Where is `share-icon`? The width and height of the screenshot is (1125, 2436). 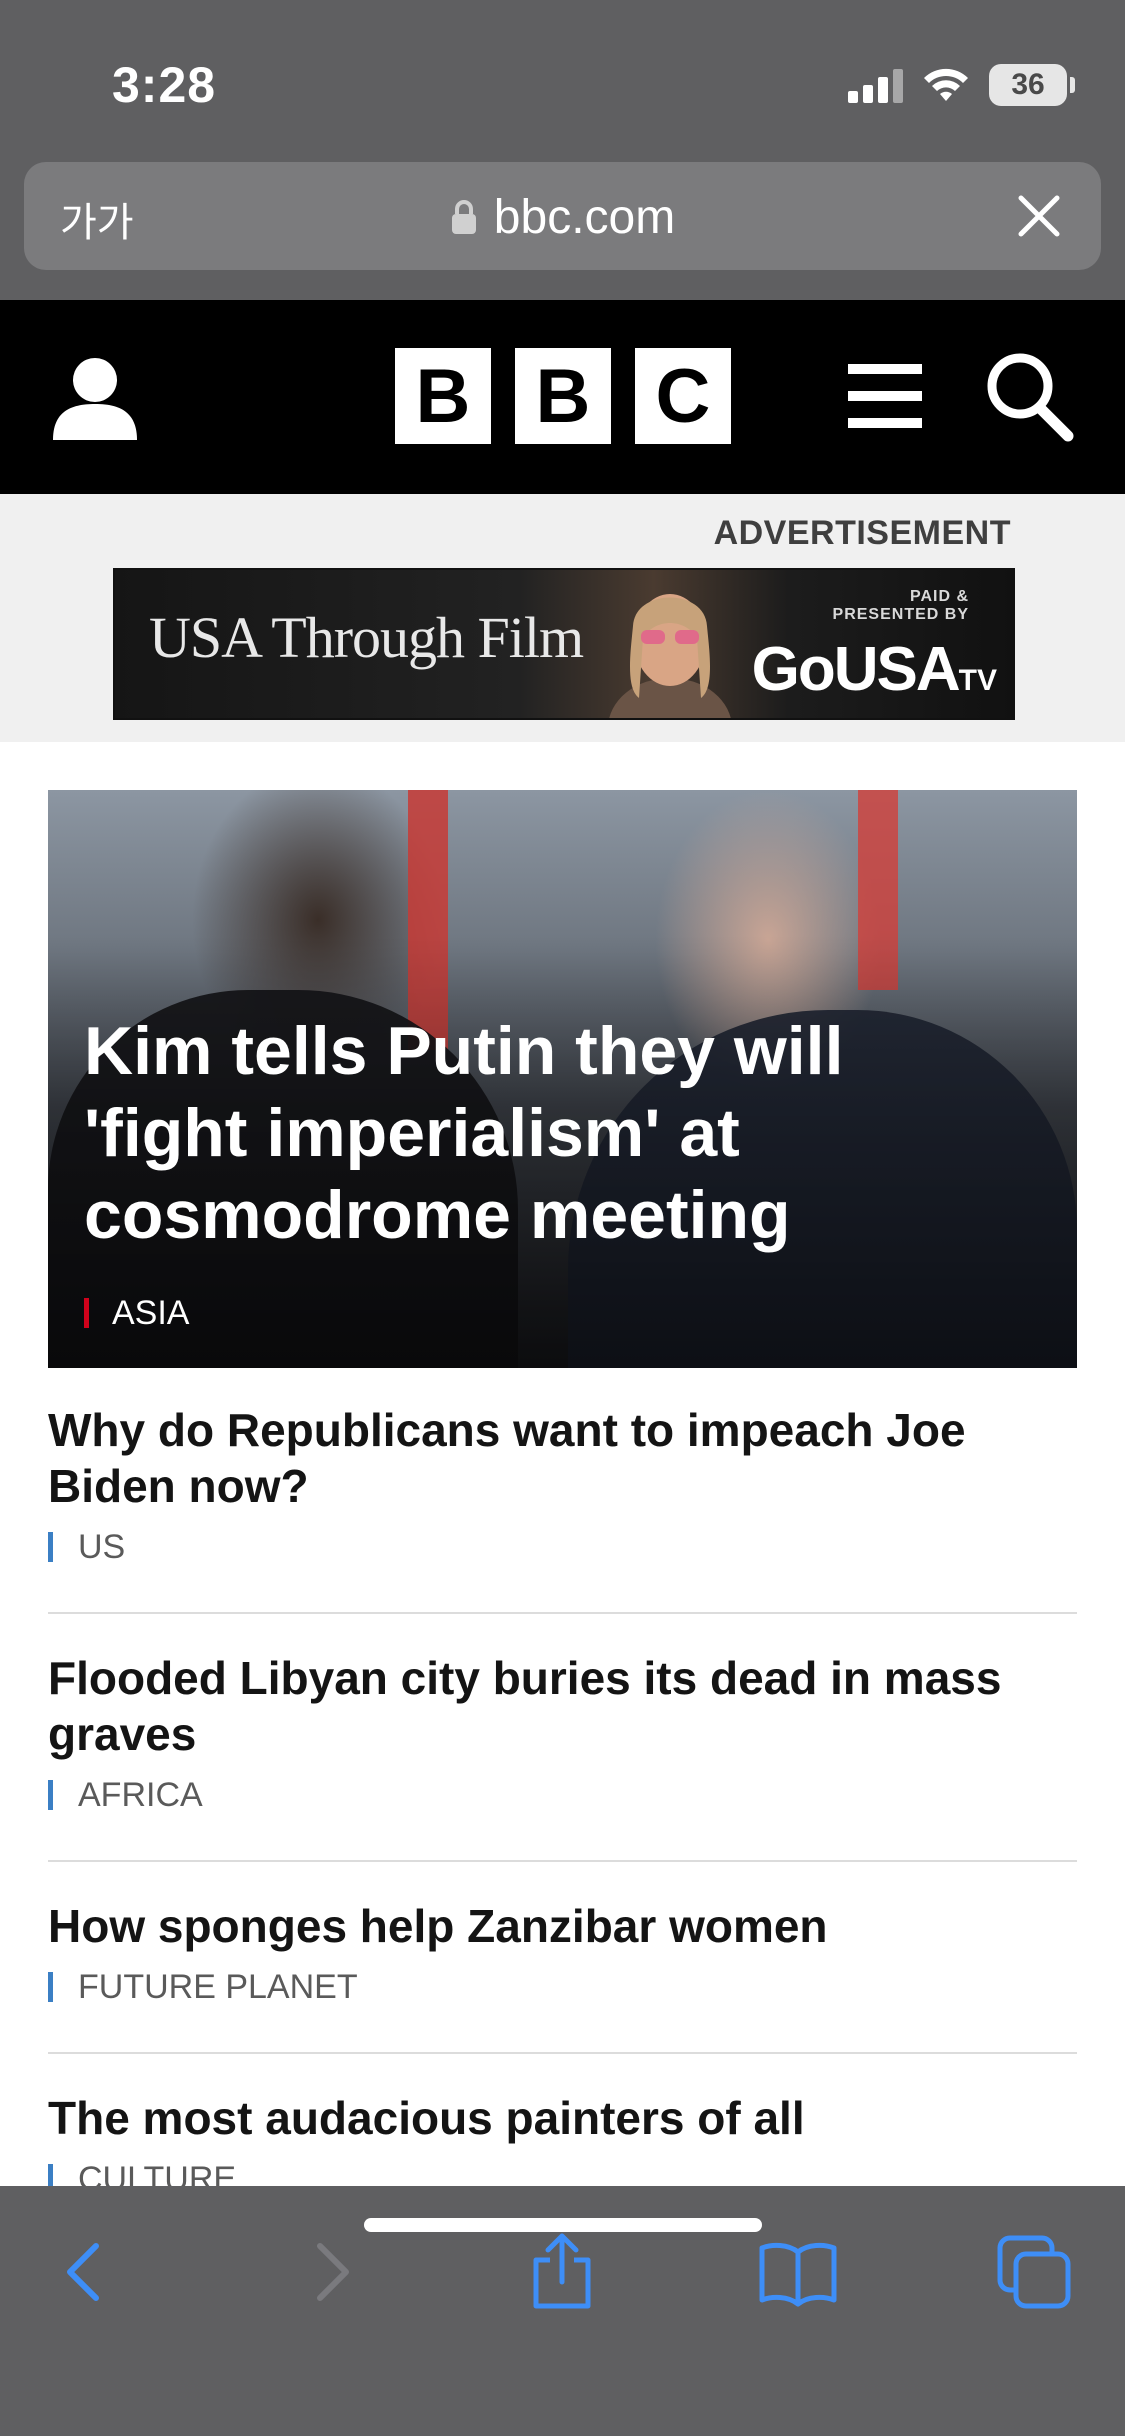
share-icon is located at coordinates (562, 2272).